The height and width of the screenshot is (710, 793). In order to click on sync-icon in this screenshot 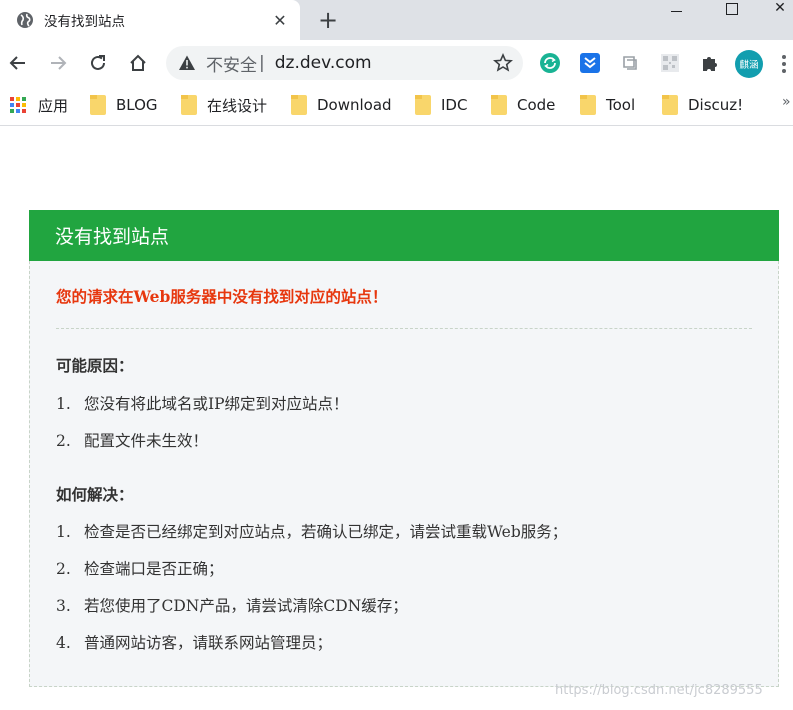, I will do `click(550, 63)`.